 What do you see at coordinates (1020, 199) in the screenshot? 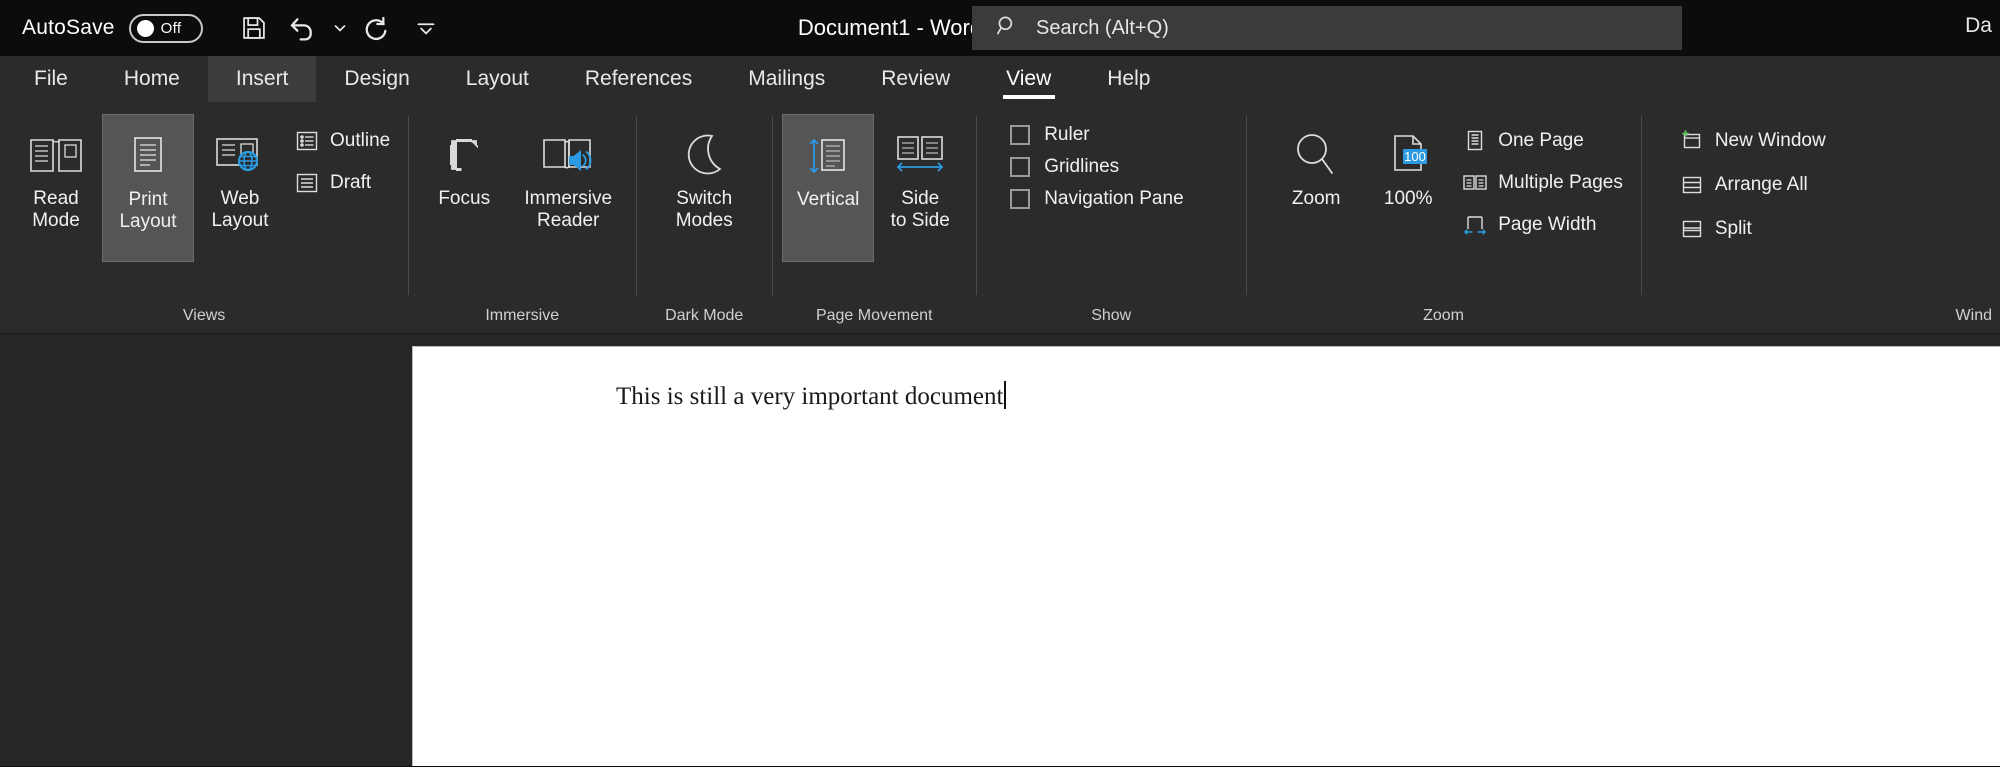
I see `navigation-pane-checkbox` at bounding box center [1020, 199].